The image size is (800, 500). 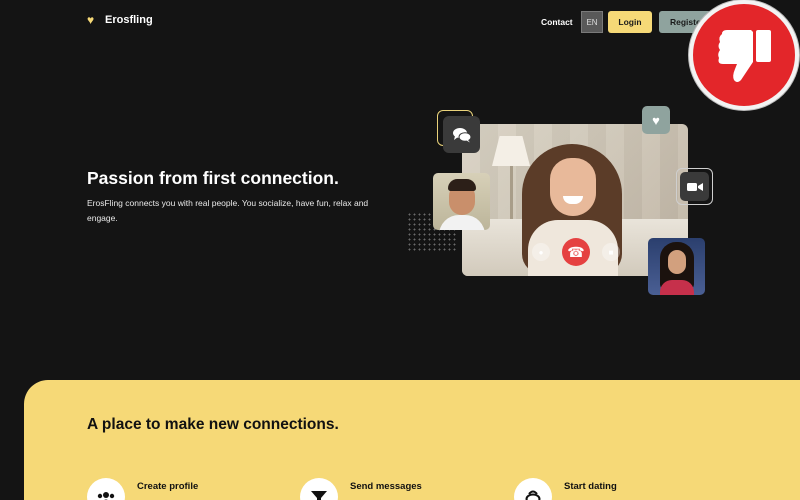 I want to click on feature-create-profile: Create profile, so click(x=142, y=489).